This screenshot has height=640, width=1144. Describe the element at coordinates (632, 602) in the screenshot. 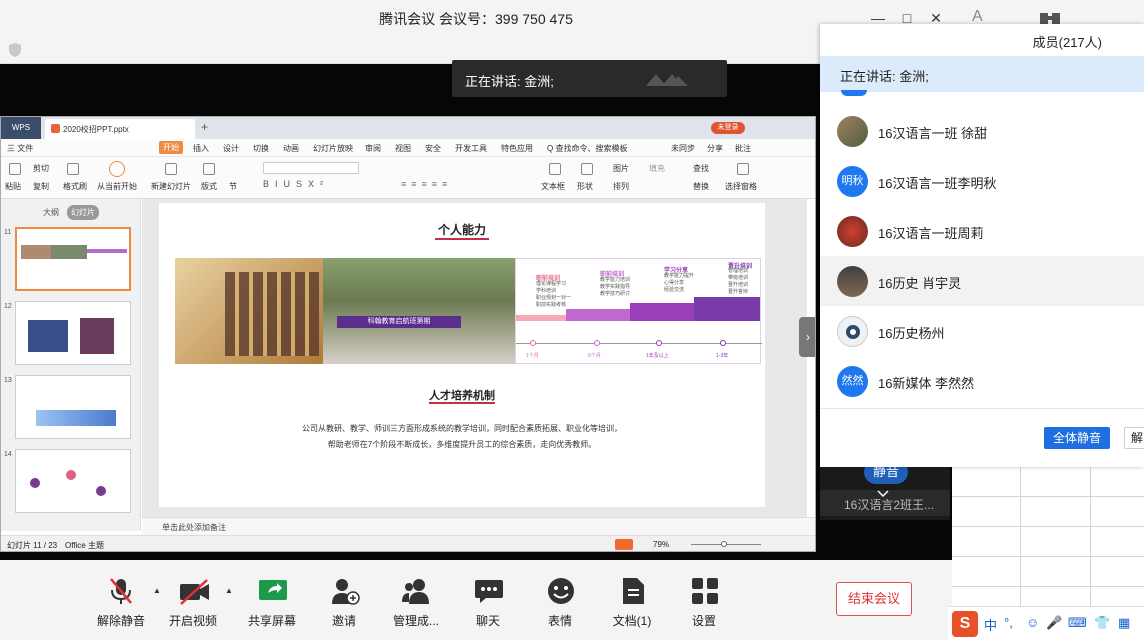

I see `documents-button: 文档(1)` at that location.